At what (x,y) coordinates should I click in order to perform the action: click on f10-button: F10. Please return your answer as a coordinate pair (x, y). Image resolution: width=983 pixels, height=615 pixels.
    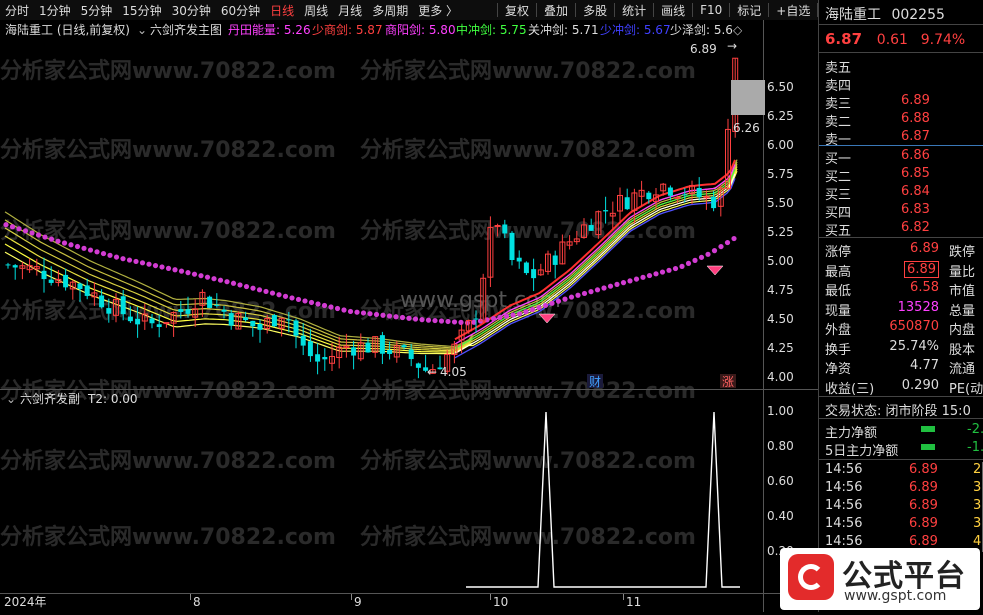
    Looking at the image, I should click on (711, 10).